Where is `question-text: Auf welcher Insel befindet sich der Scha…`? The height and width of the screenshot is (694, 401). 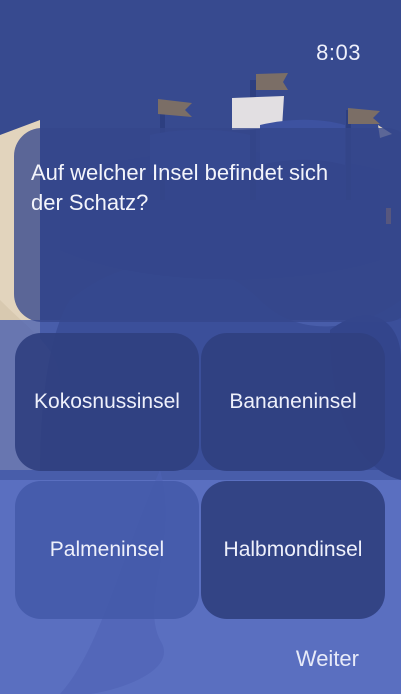
question-text: Auf welcher Insel befindet sich der Scha… is located at coordinates (180, 187).